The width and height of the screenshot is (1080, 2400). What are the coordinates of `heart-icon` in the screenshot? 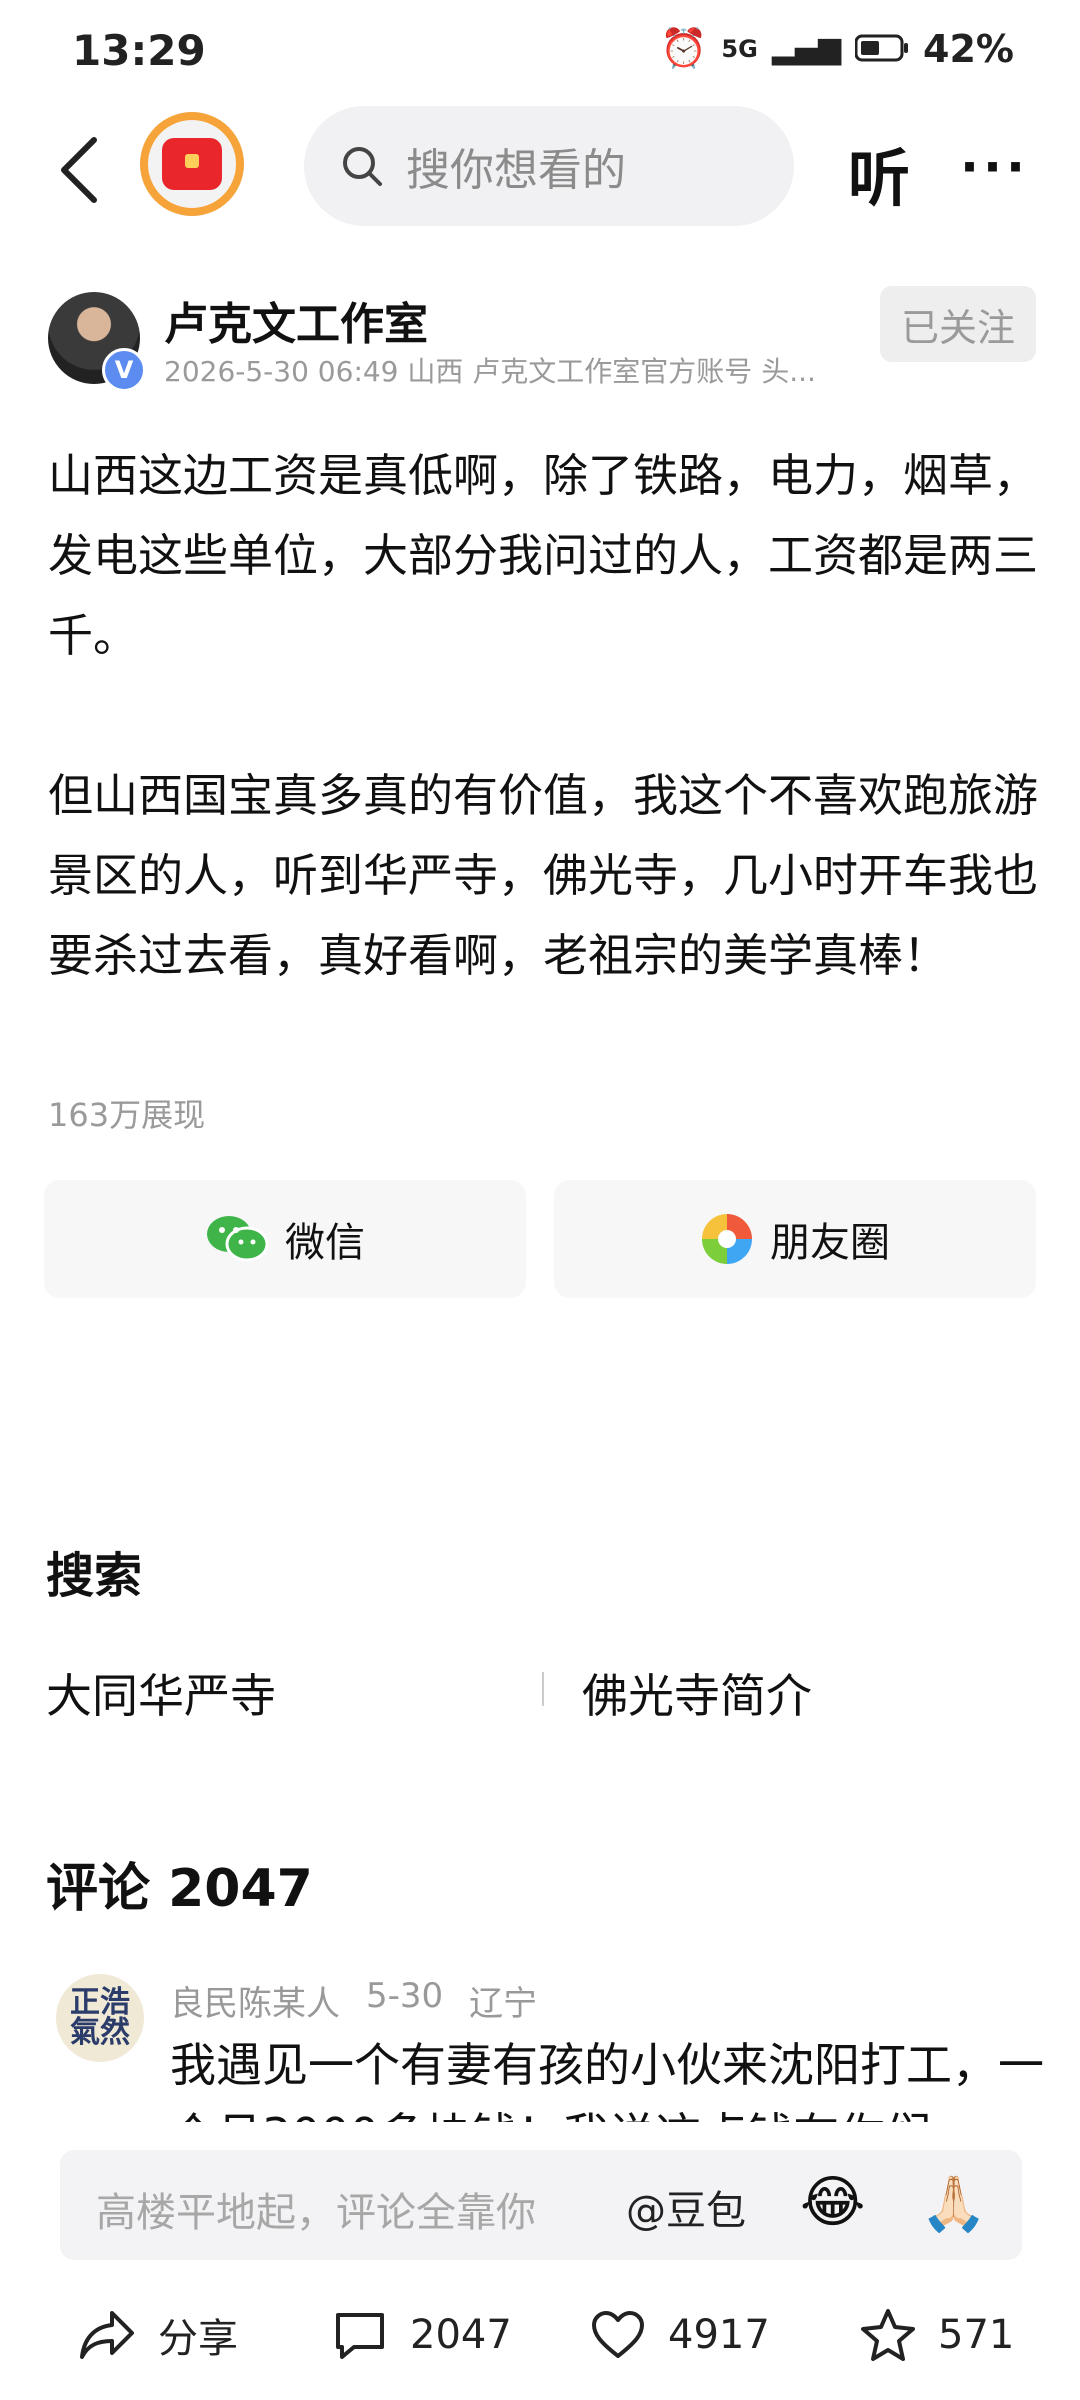 It's located at (618, 2334).